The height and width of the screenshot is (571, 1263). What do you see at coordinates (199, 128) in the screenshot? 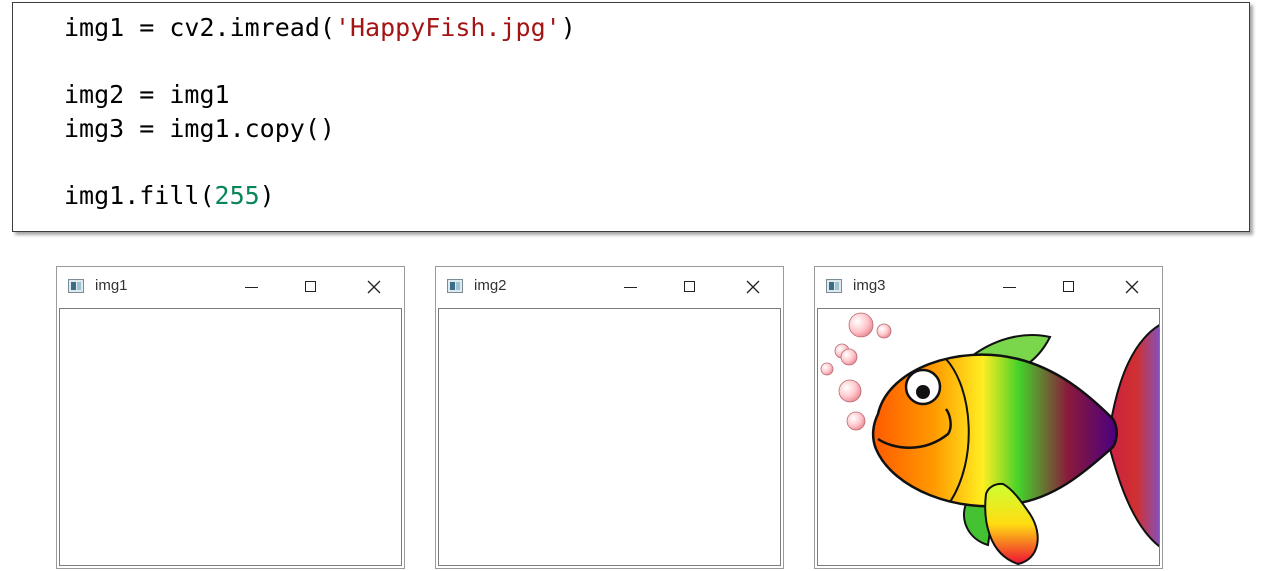
I see `code-line-3: img3 = img1.copy()` at bounding box center [199, 128].